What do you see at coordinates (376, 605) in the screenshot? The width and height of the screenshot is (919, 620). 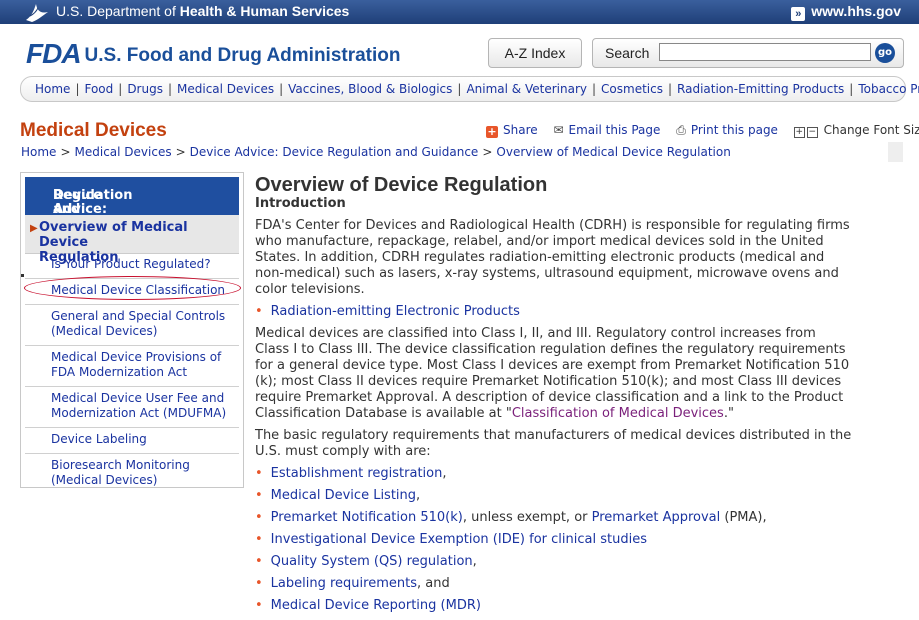 I see `mdr-link: Medical Device Reporting (MDR)` at bounding box center [376, 605].